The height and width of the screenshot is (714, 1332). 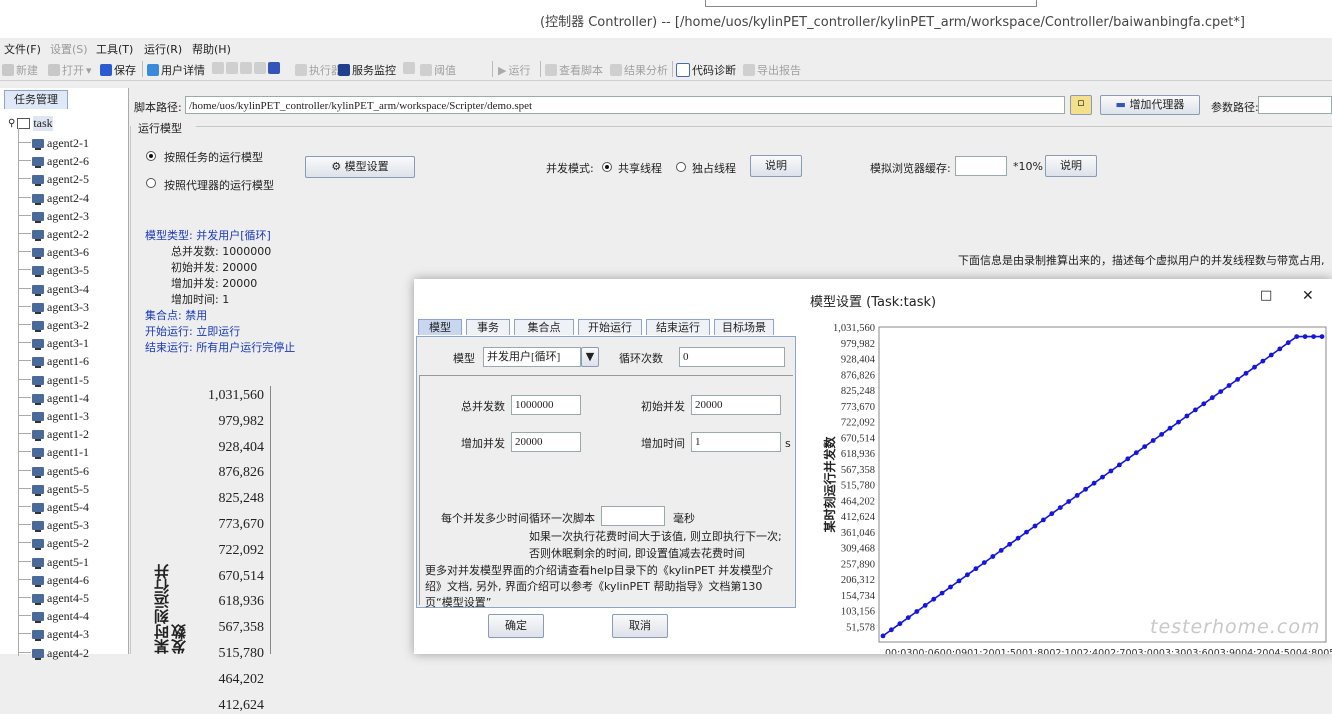 What do you see at coordinates (60, 198) in the screenshot?
I see `tree-item-agent: agent2-4` at bounding box center [60, 198].